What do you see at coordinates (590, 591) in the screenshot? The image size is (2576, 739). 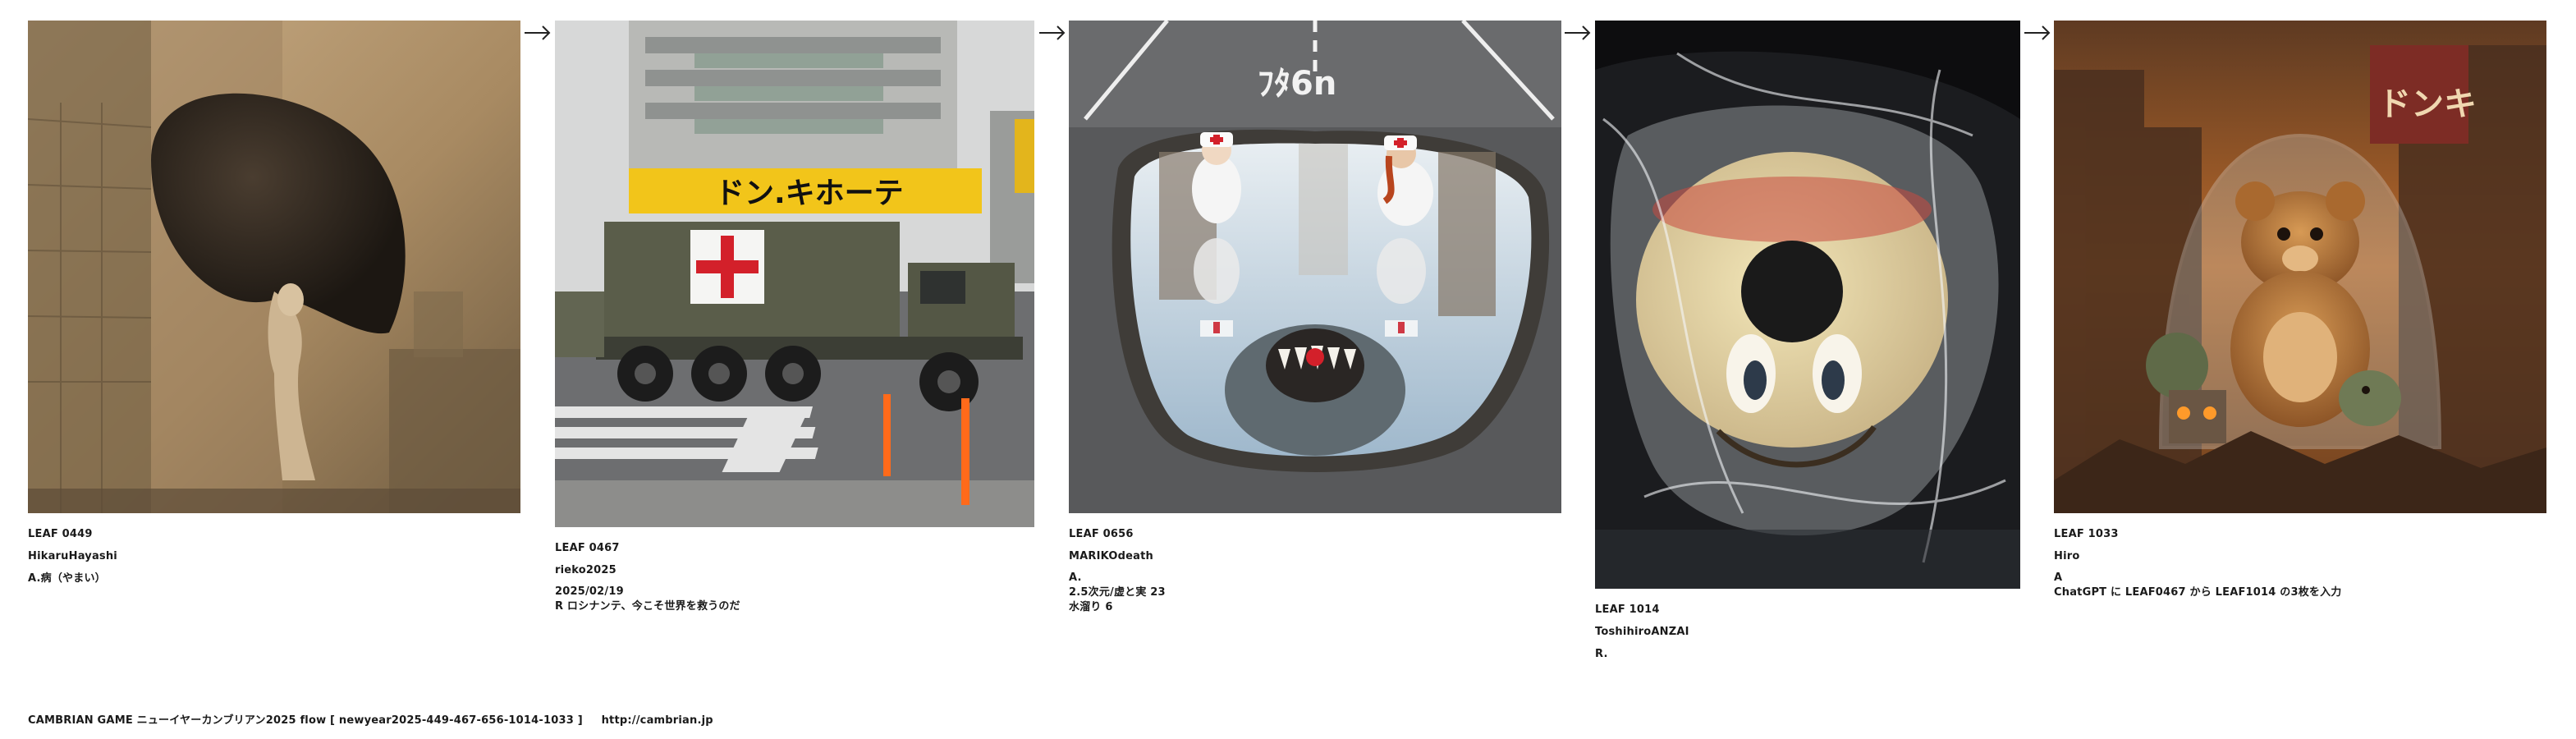 I see `caption-line: 2025/02/19` at bounding box center [590, 591].